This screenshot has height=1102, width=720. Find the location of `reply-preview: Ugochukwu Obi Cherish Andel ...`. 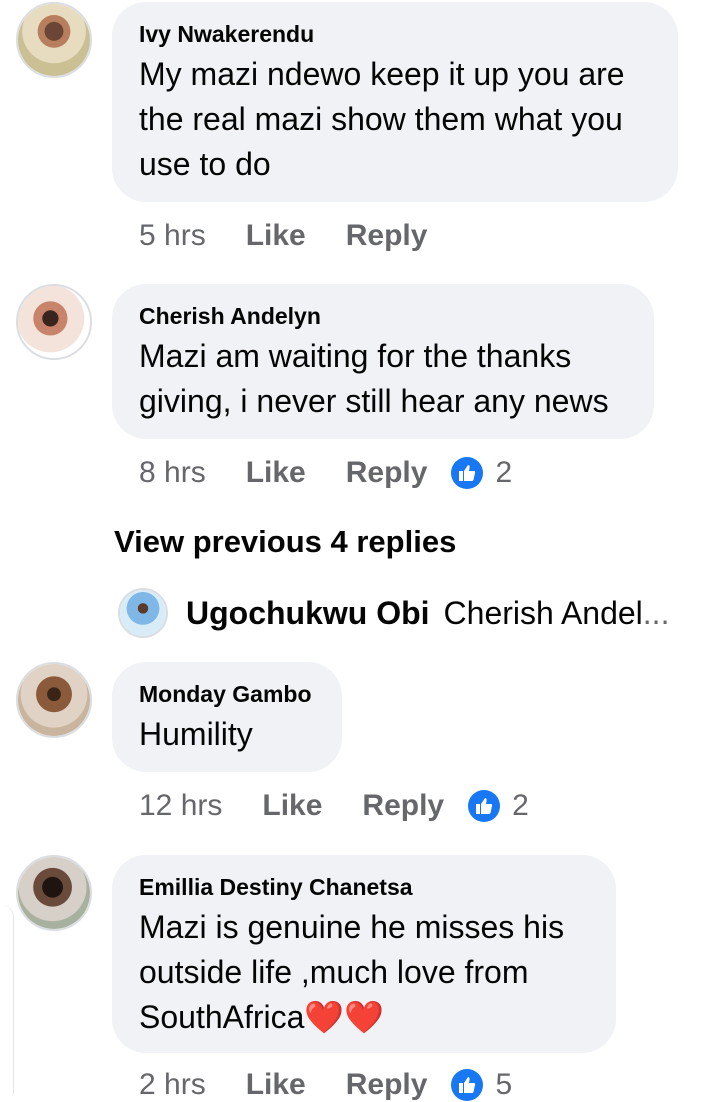

reply-preview: Ugochukwu Obi Cherish Andel ... is located at coordinates (393, 613).